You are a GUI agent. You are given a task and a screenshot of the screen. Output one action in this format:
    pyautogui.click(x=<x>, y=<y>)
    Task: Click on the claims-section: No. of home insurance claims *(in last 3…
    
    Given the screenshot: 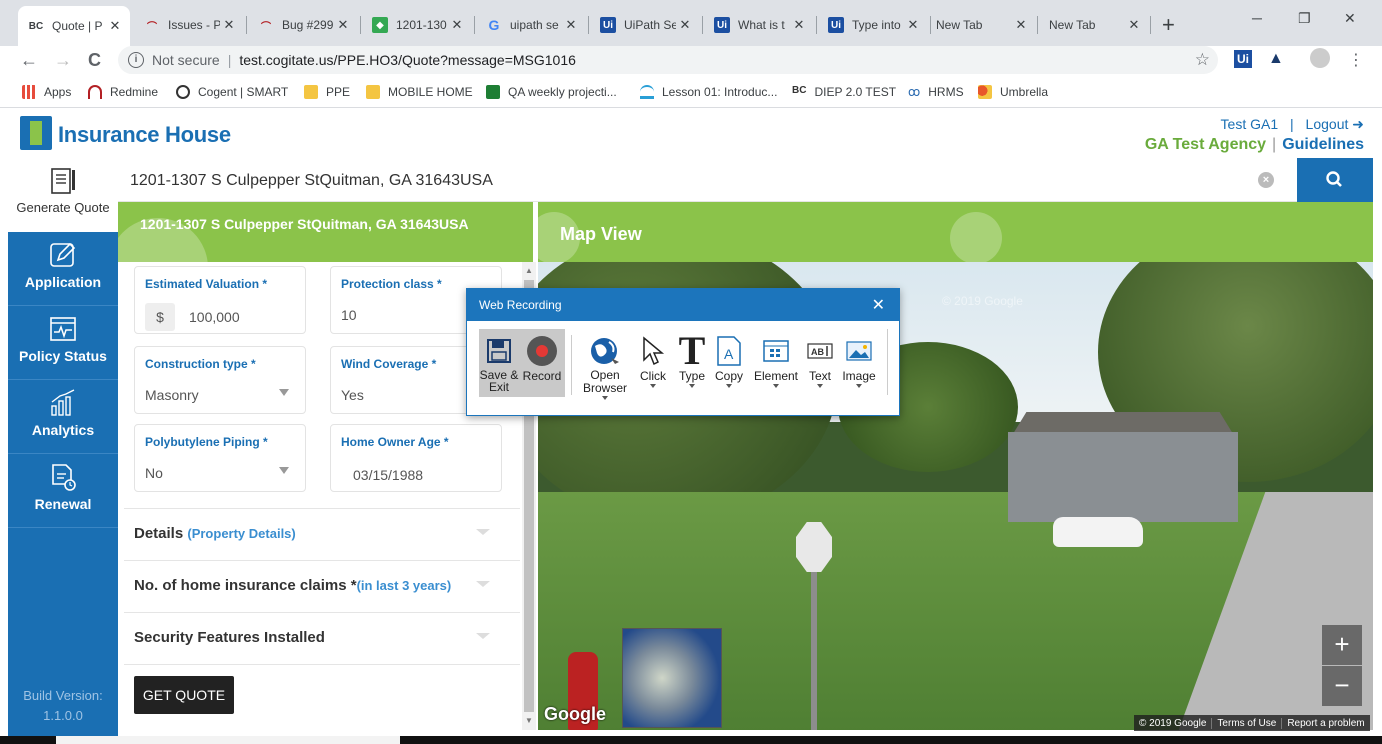 What is the action you would take?
    pyautogui.click(x=322, y=586)
    